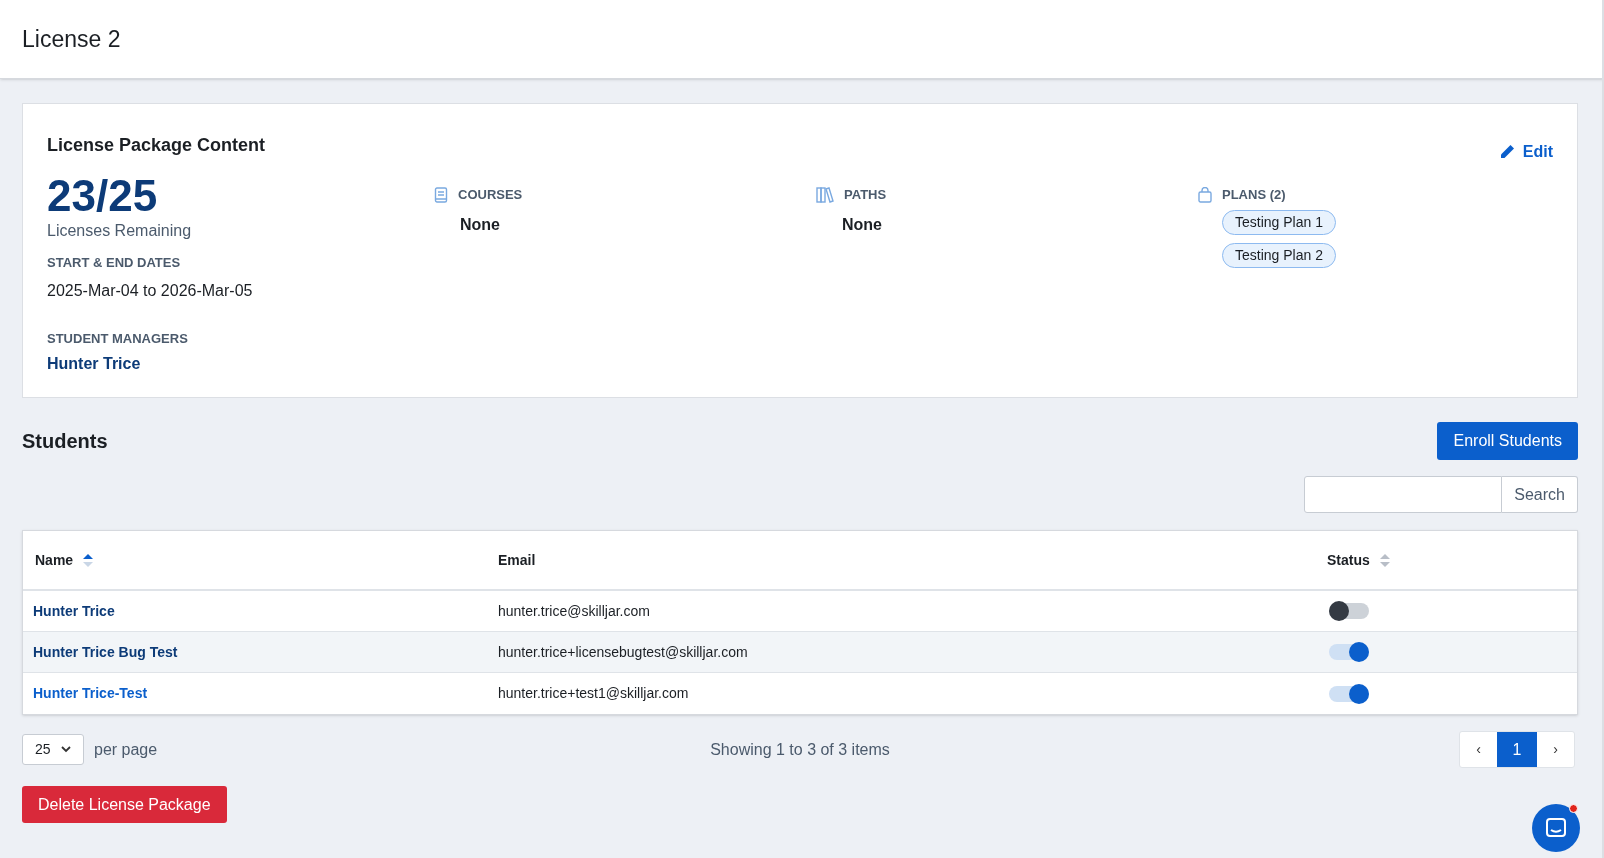  Describe the element at coordinates (54, 560) in the screenshot. I see `column-header: Name` at that location.